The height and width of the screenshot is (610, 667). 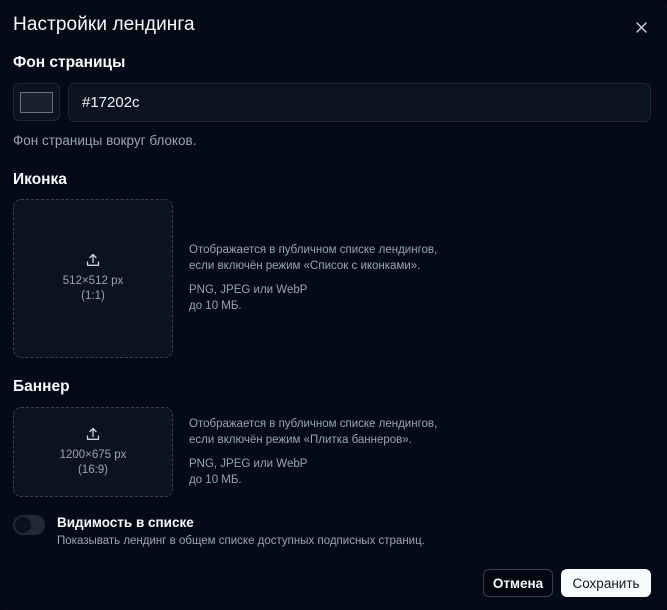 I want to click on background-section-label: Фон страницы, so click(x=69, y=62).